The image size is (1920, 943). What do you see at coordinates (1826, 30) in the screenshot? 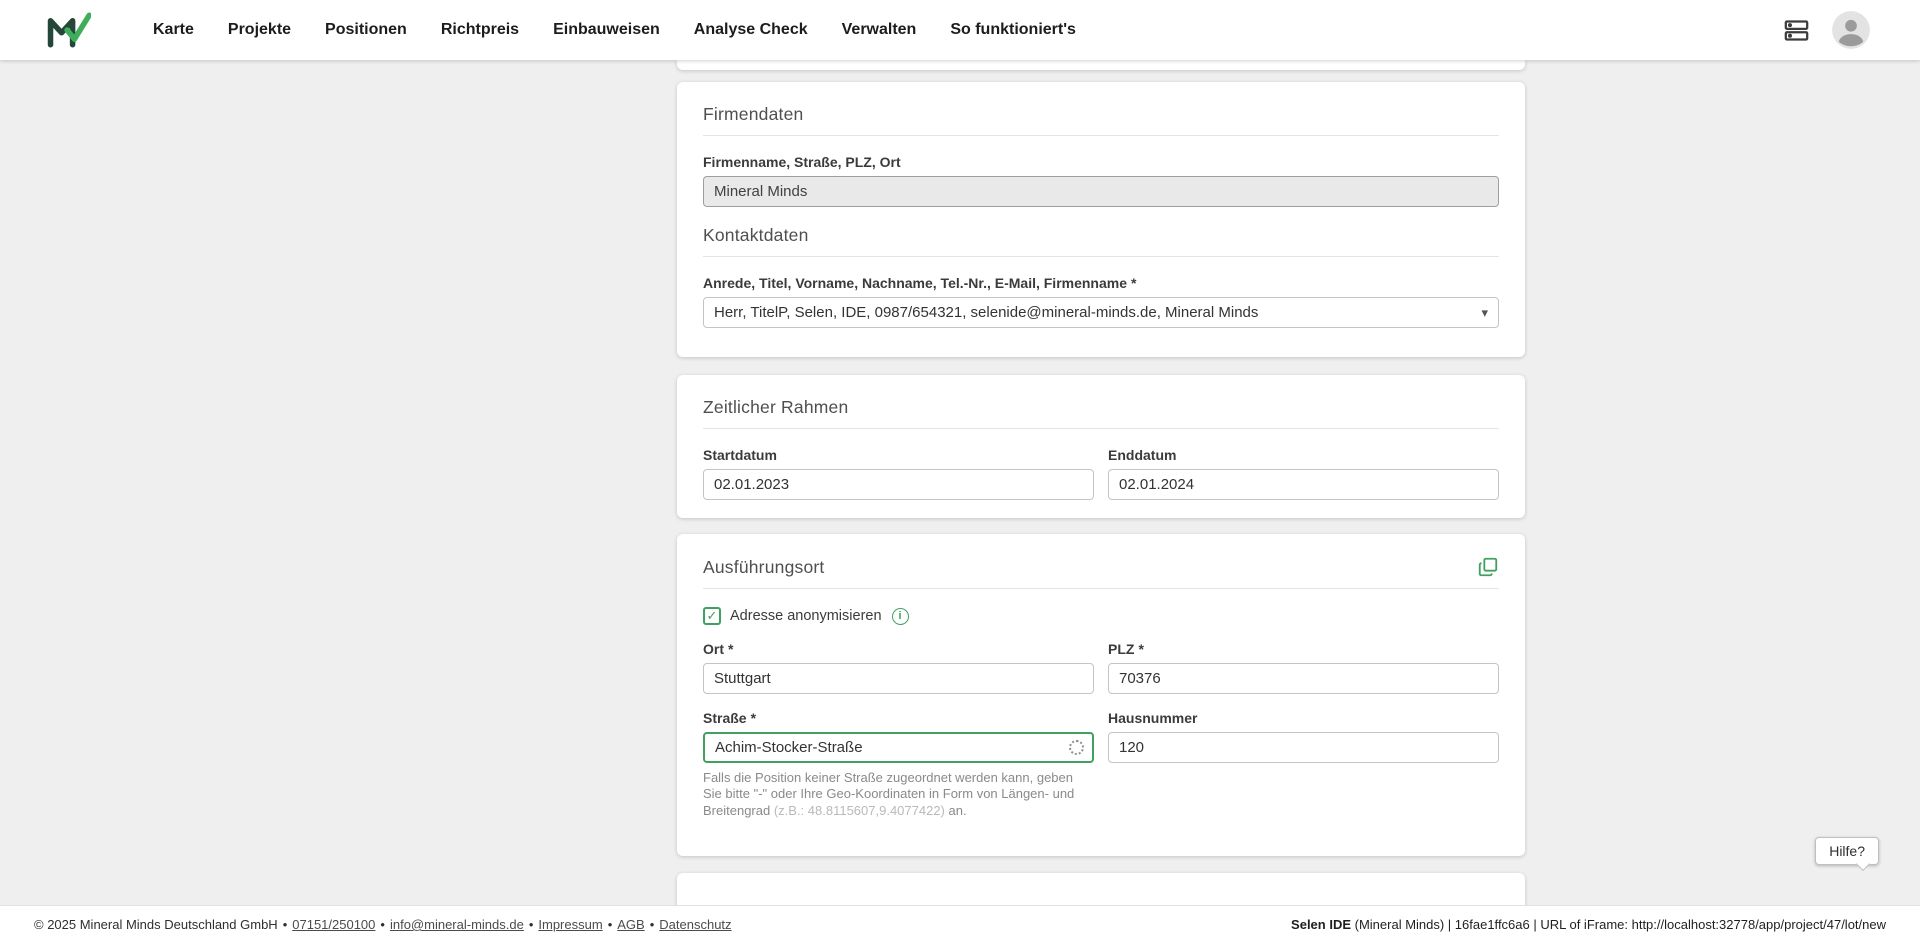
I see `topbar-actions` at bounding box center [1826, 30].